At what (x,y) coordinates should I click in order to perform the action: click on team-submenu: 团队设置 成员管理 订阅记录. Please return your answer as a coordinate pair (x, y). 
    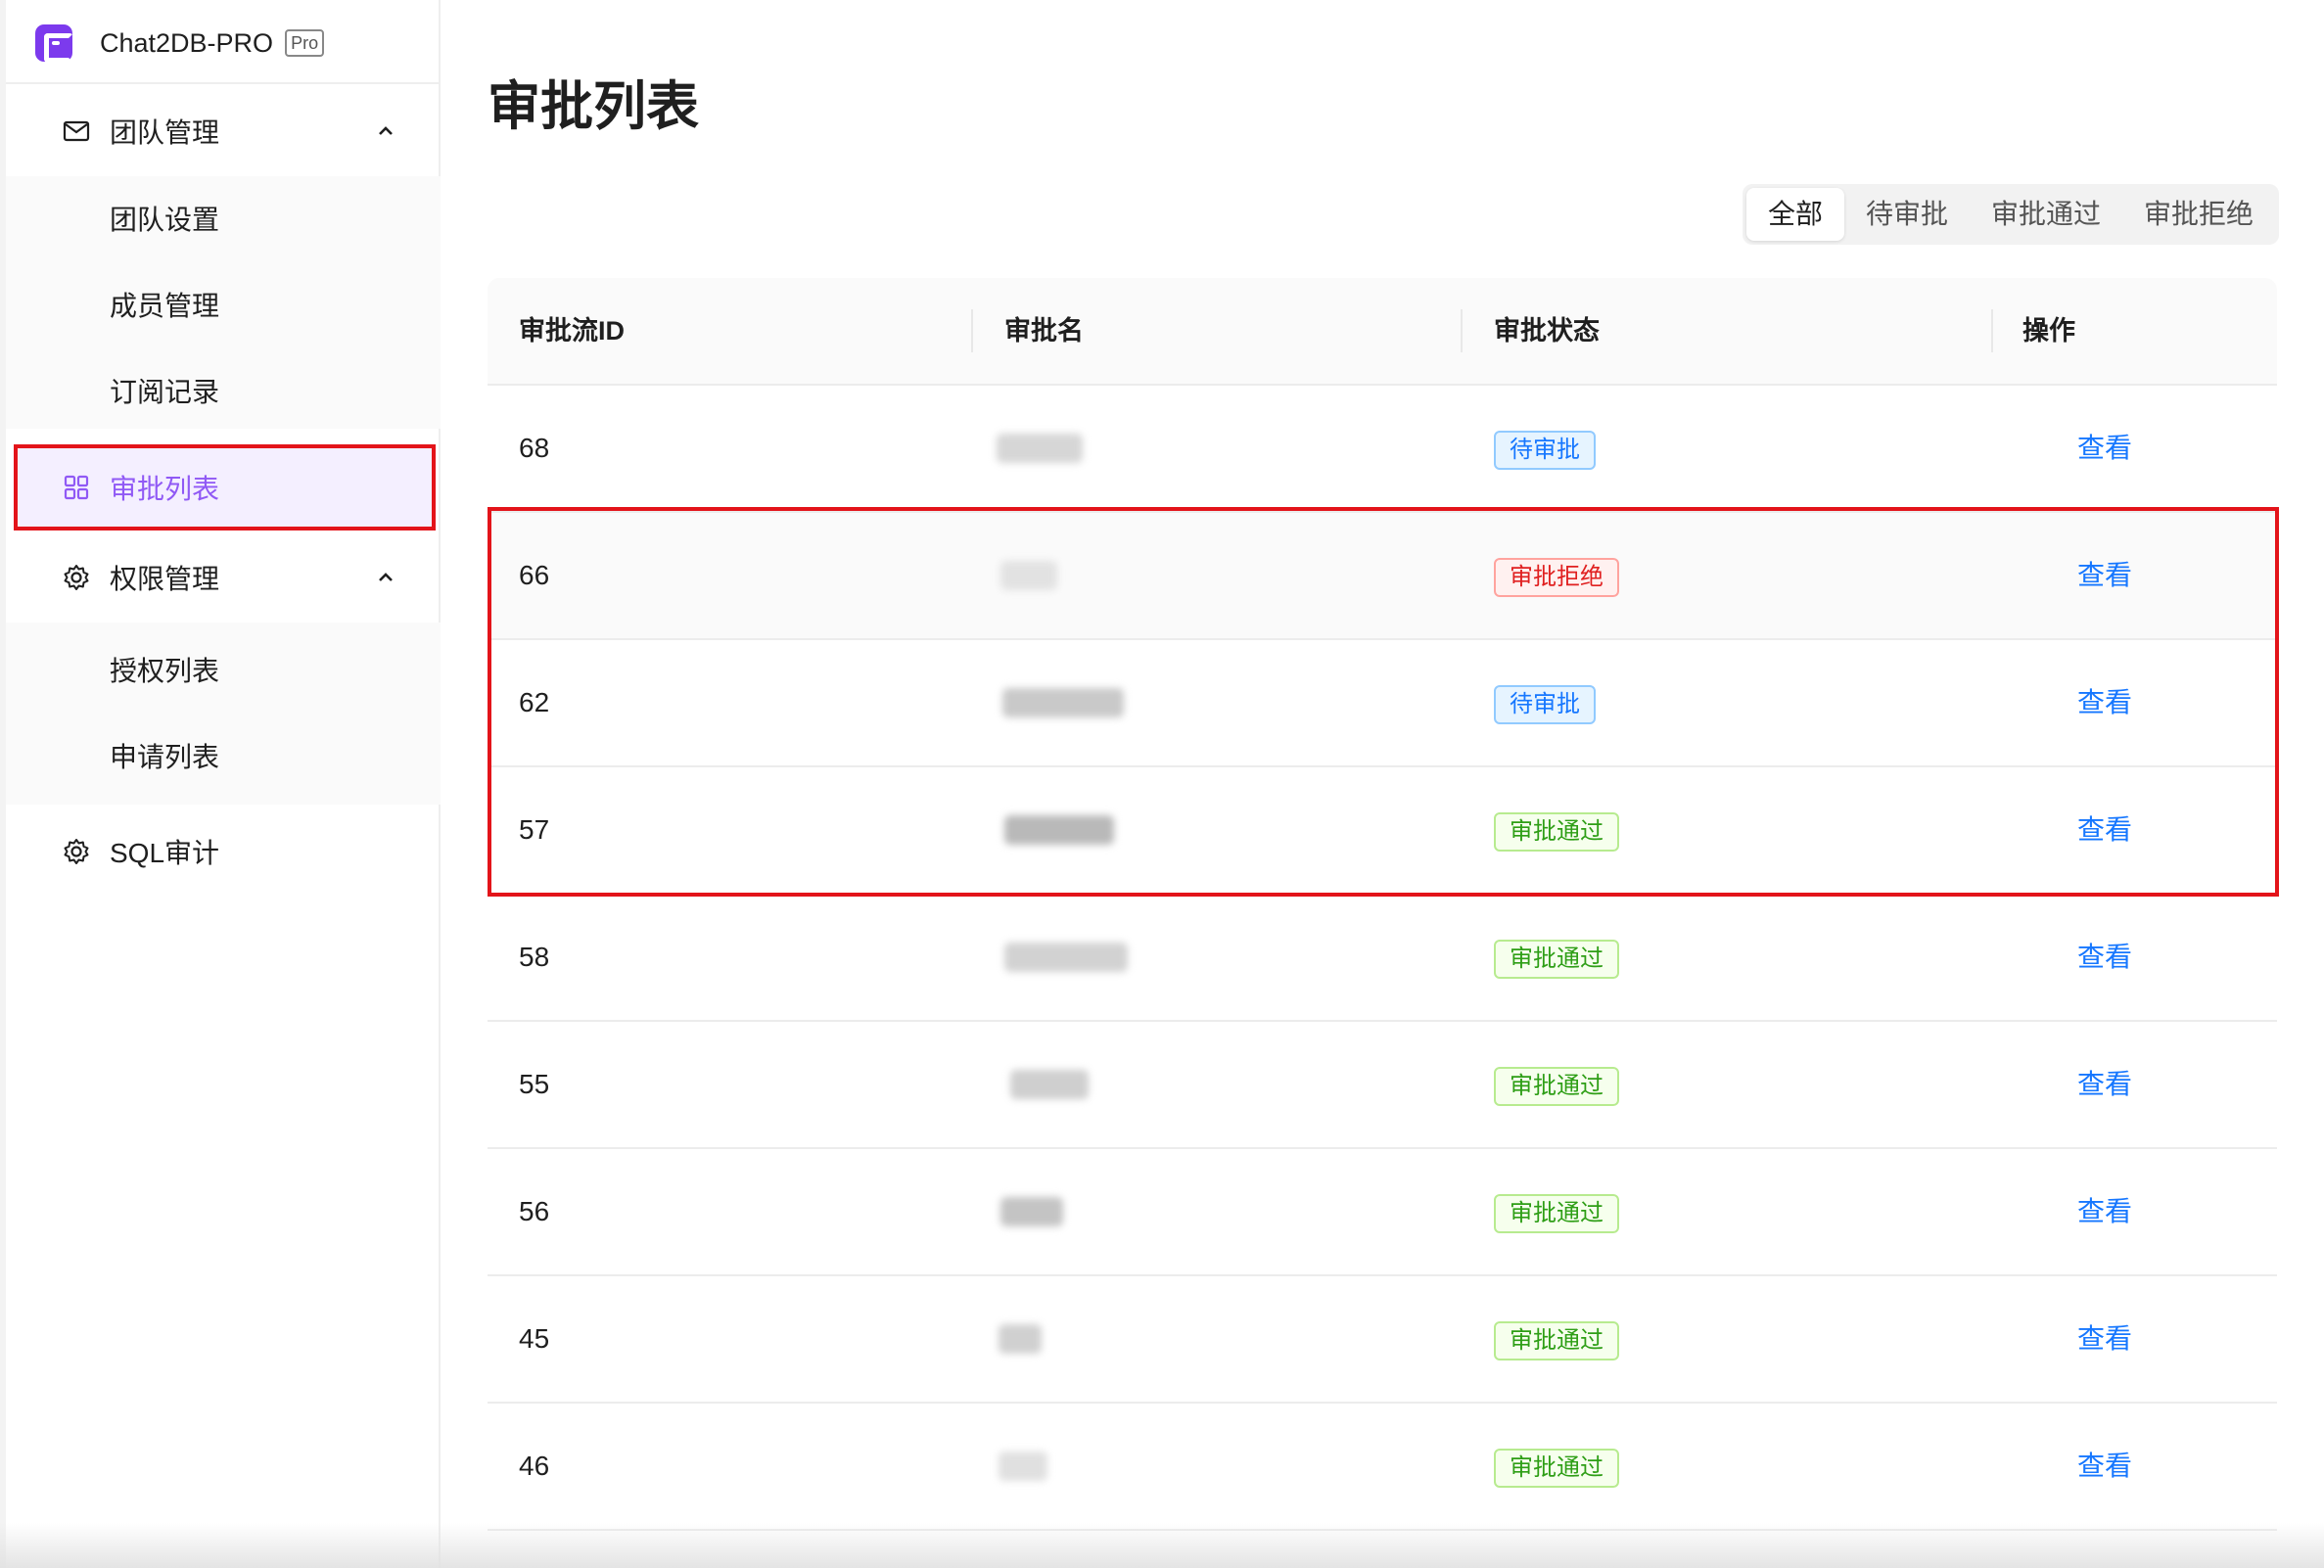
    Looking at the image, I should click on (223, 302).